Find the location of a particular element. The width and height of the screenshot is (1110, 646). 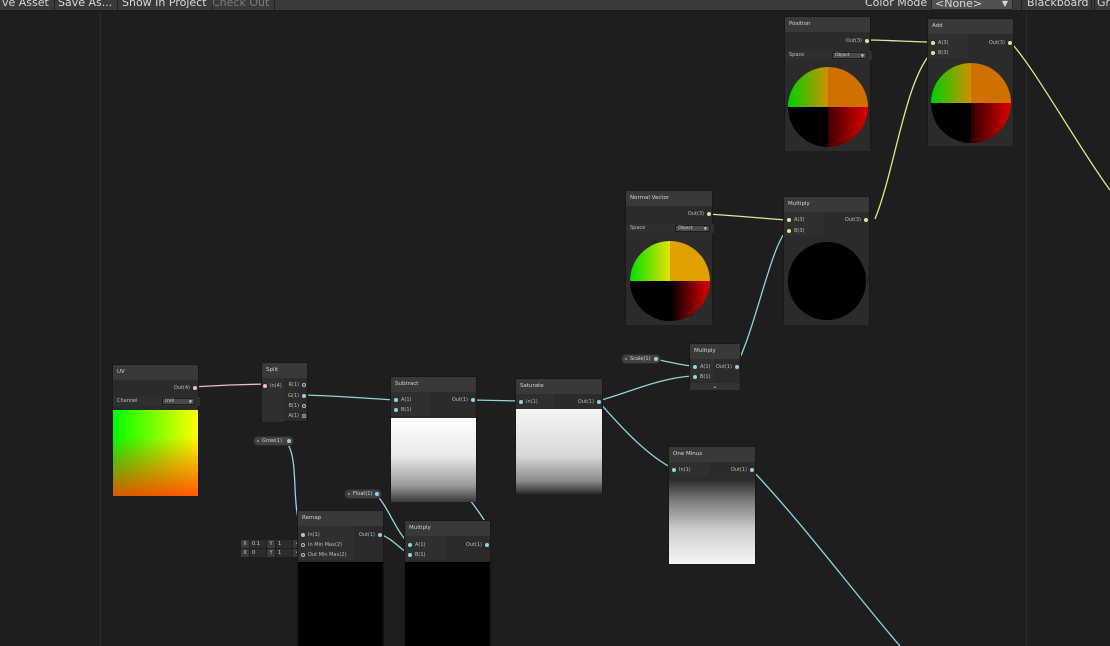

multiply-node-scale: Multiply A(1) B(1) Out(1) ⌄ is located at coordinates (715, 366).